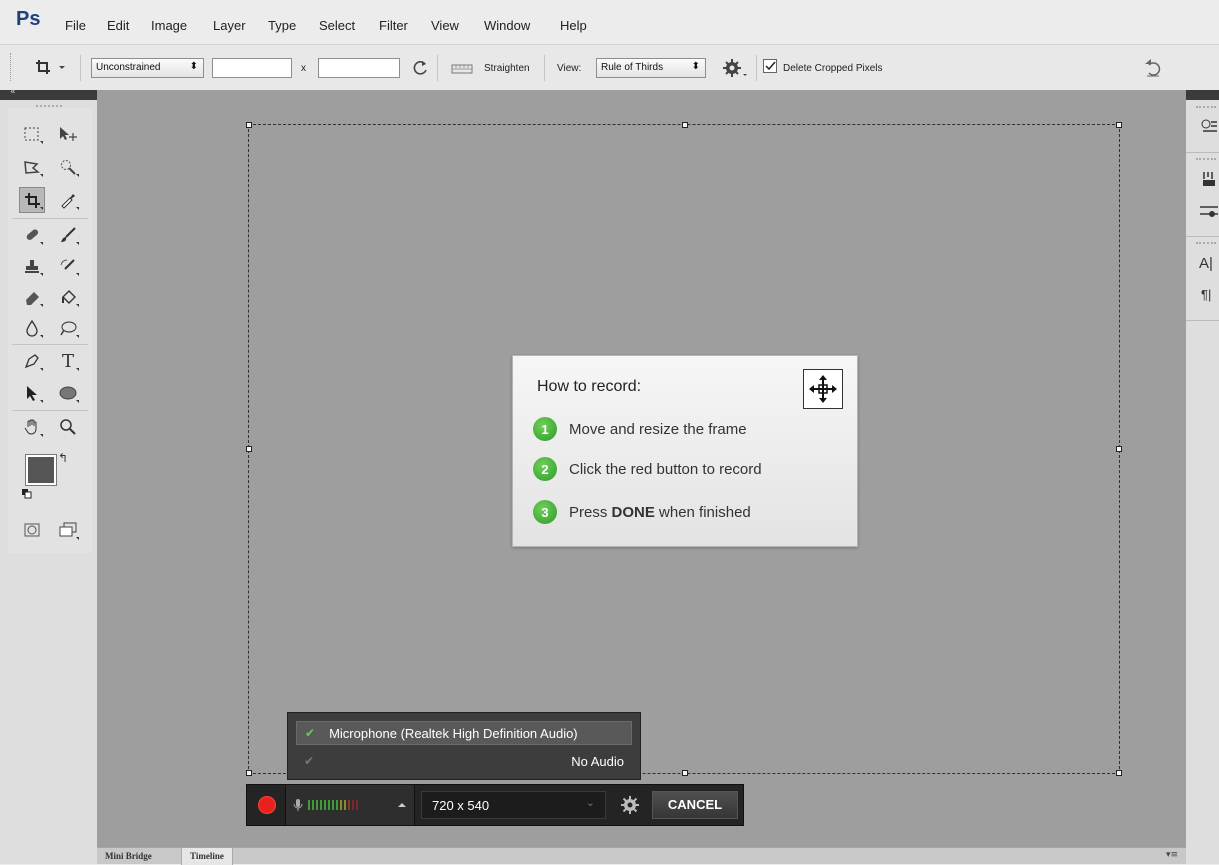 The height and width of the screenshot is (865, 1219). I want to click on quick-selection-tool-icon, so click(68, 167).